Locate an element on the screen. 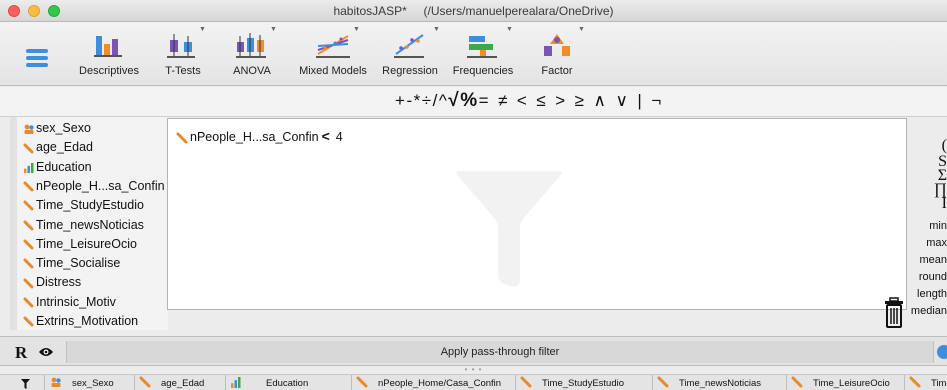 Image resolution: width=947 pixels, height=390 pixels. factor-icon is located at coordinates (557, 45).